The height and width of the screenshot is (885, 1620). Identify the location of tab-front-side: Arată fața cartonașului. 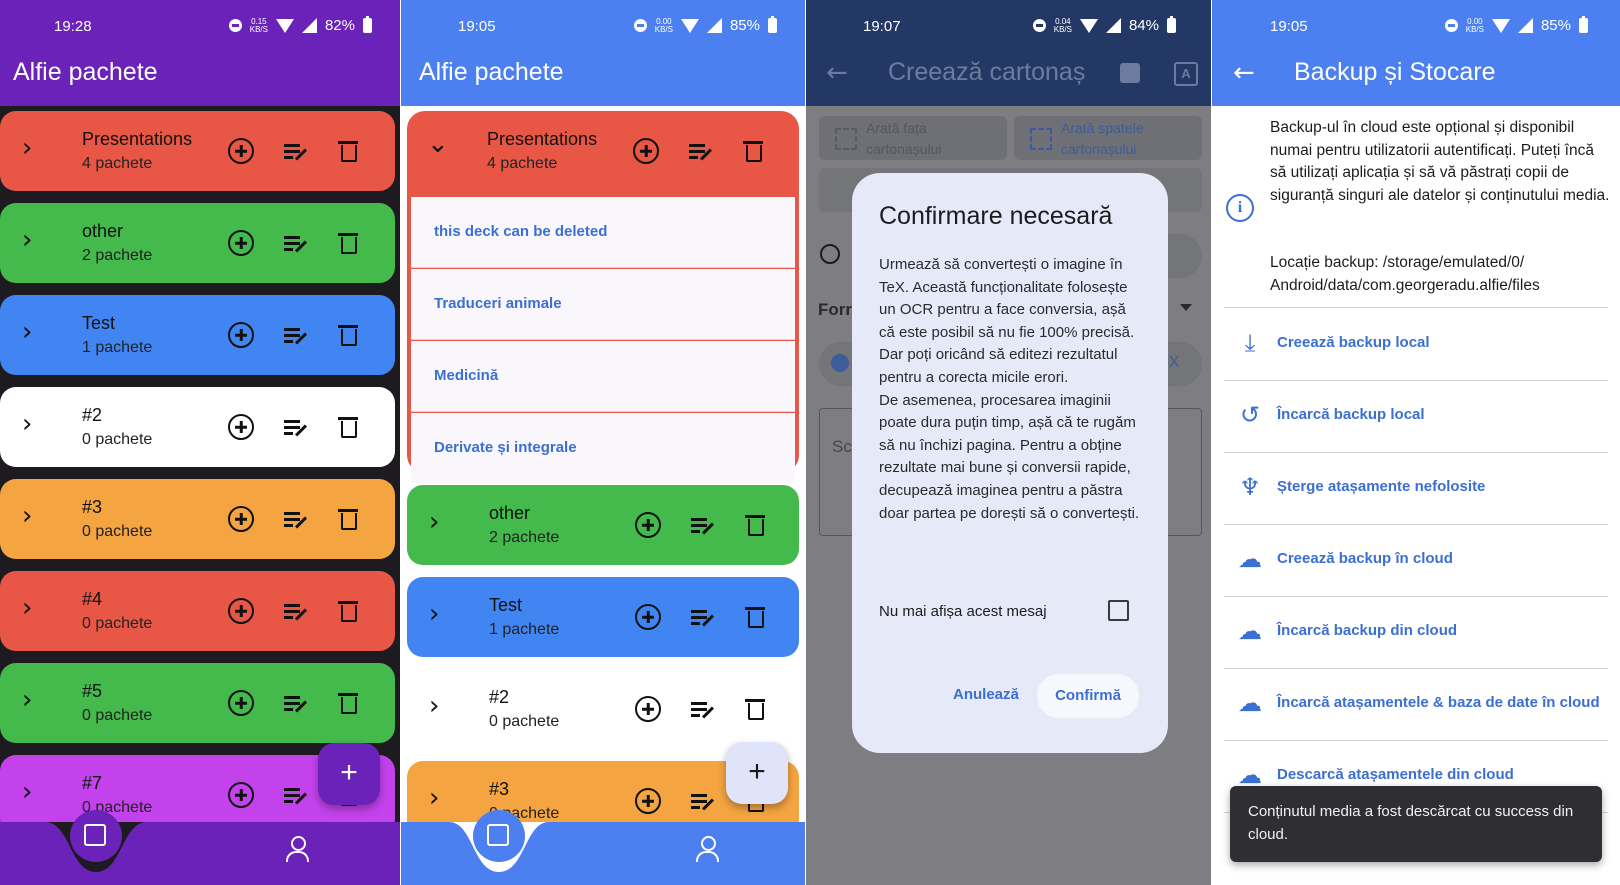
(913, 138).